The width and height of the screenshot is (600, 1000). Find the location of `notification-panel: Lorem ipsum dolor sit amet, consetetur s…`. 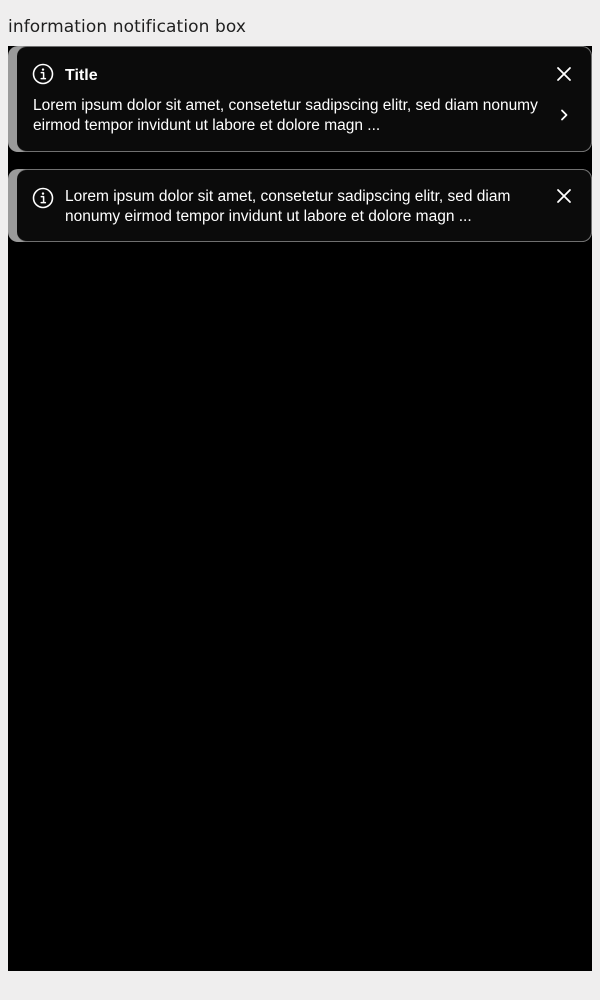

notification-panel: Lorem ipsum dolor sit amet, consetetur s… is located at coordinates (304, 205).